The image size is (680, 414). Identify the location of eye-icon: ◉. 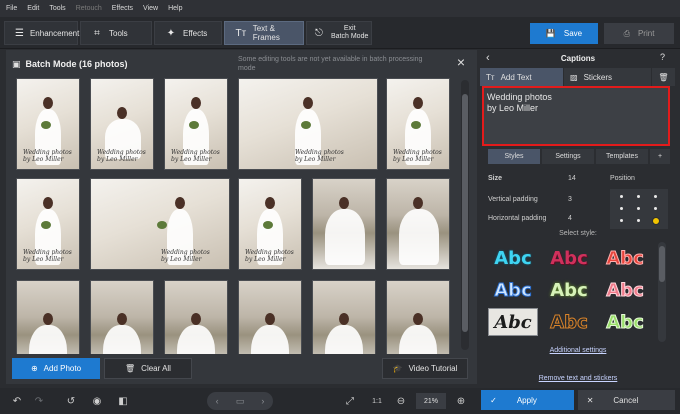
(97, 401).